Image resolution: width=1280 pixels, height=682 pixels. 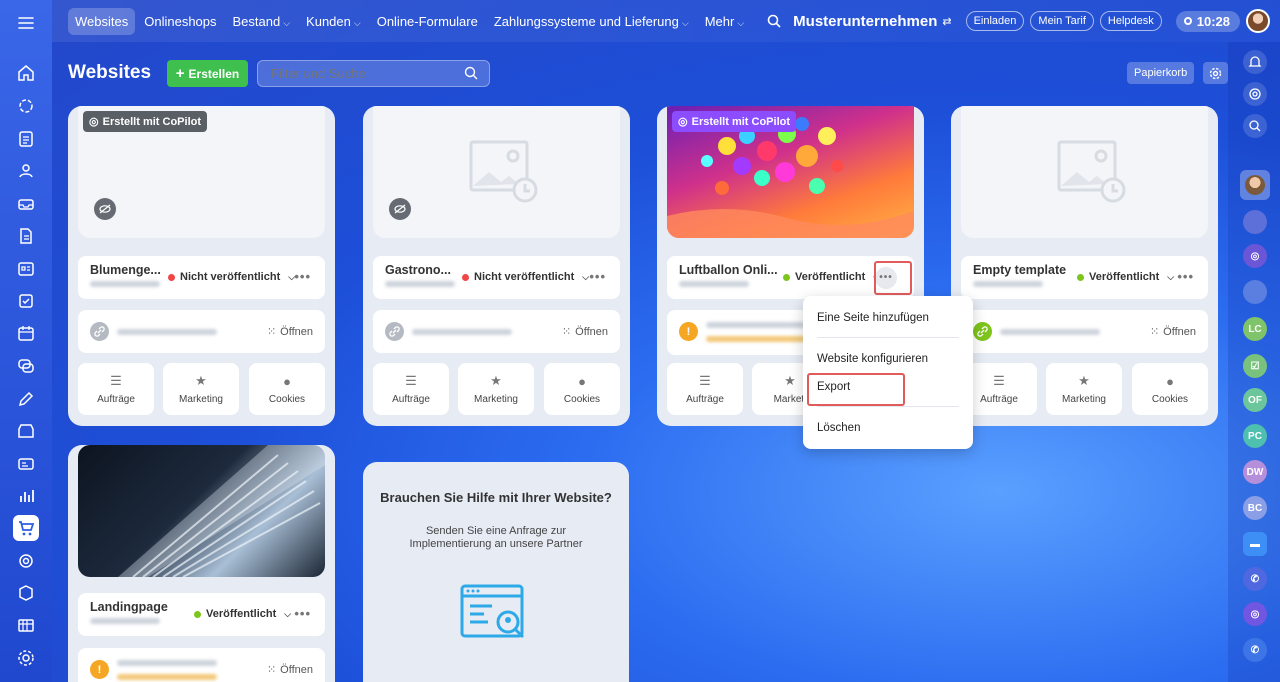 What do you see at coordinates (1255, 508) in the screenshot?
I see `contact-bc: BC` at bounding box center [1255, 508].